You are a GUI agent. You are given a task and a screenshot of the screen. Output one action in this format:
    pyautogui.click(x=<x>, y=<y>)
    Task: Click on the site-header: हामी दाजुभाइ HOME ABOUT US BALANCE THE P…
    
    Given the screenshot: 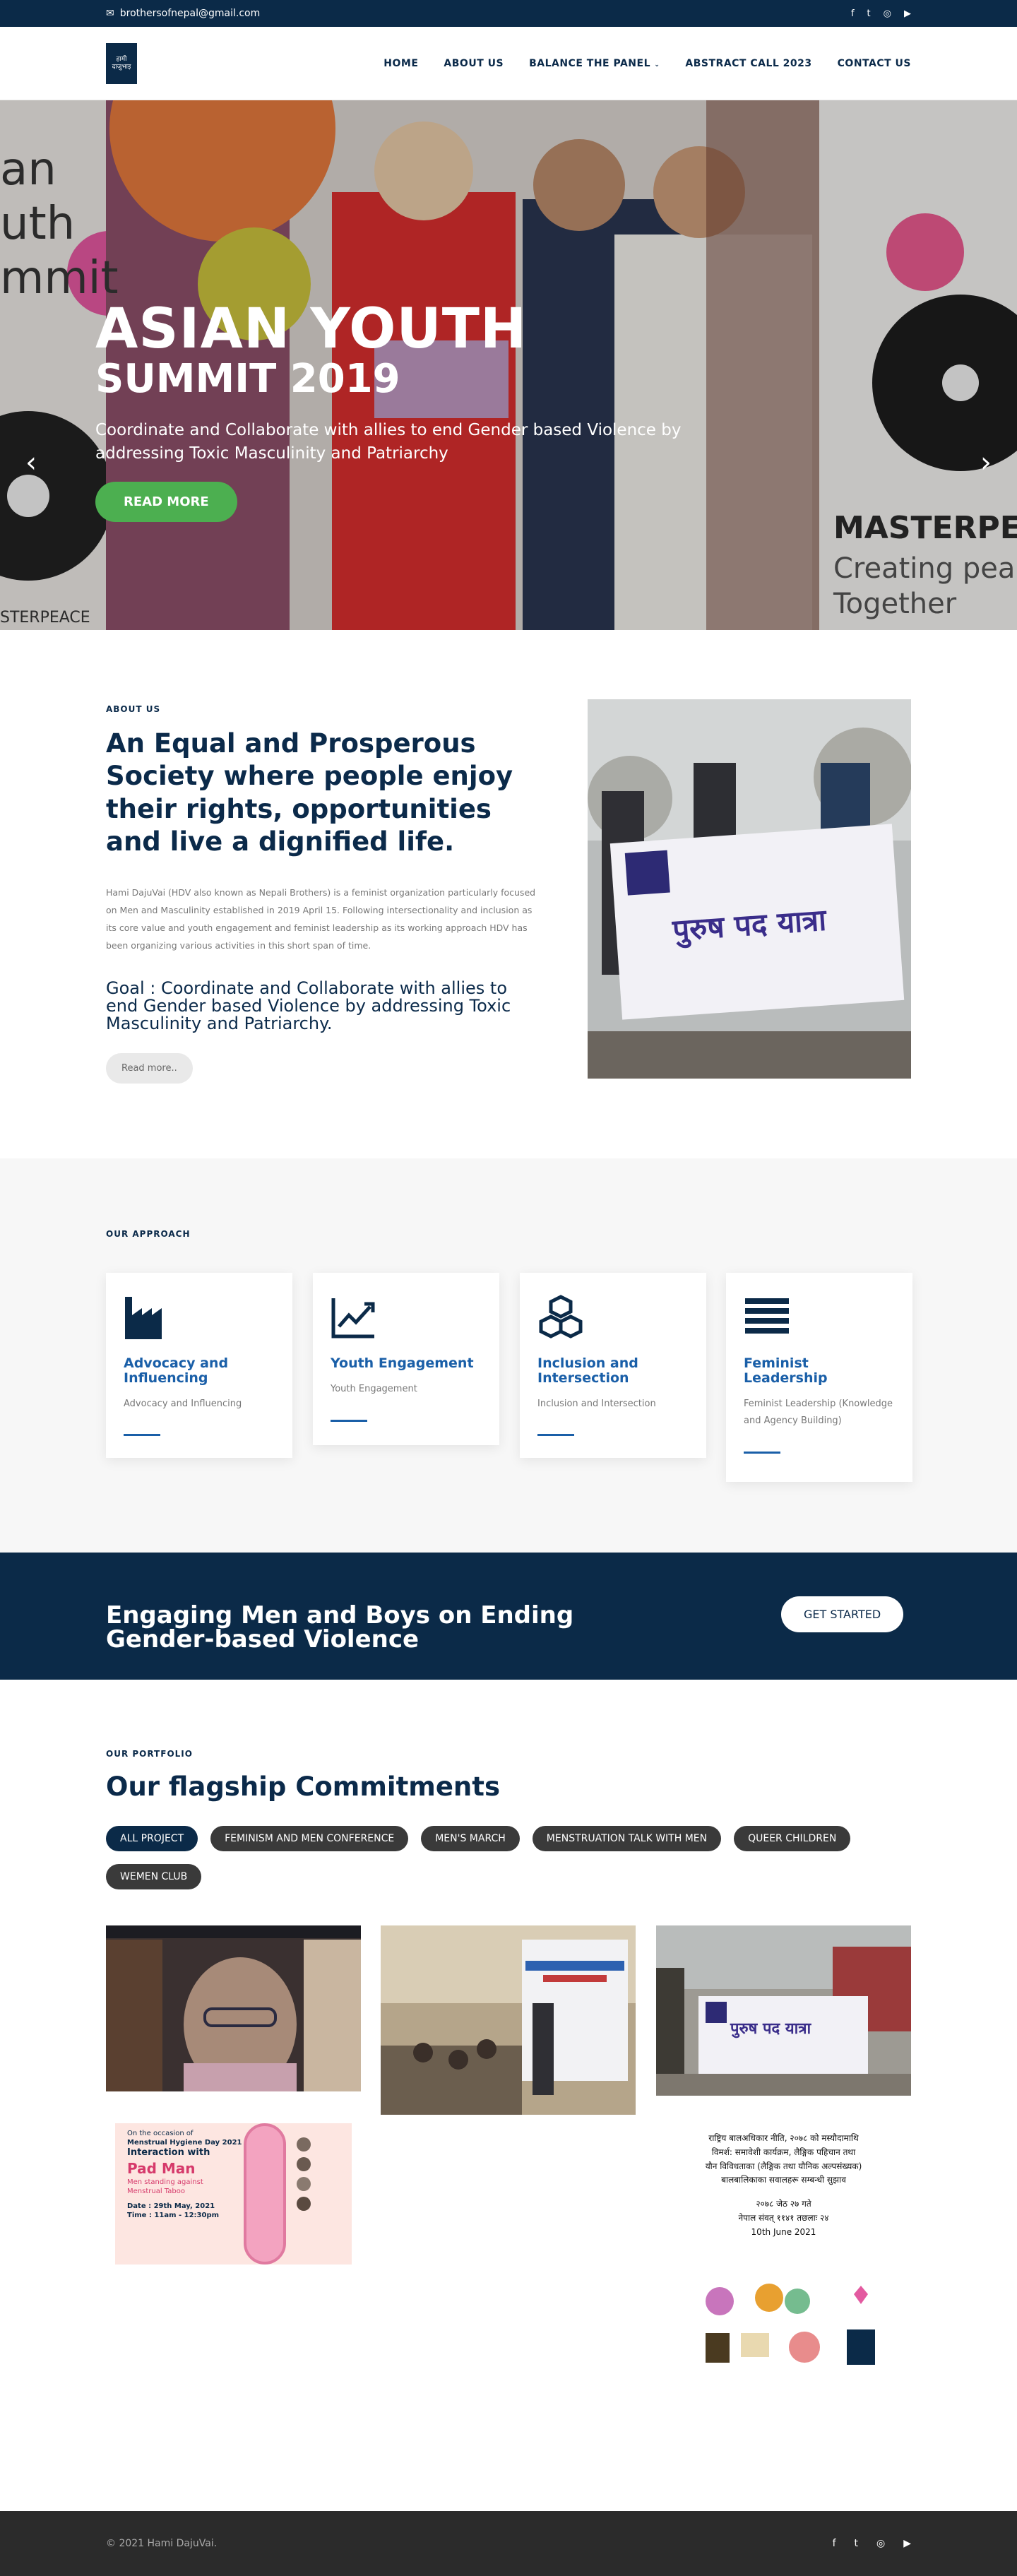 What is the action you would take?
    pyautogui.click(x=509, y=63)
    